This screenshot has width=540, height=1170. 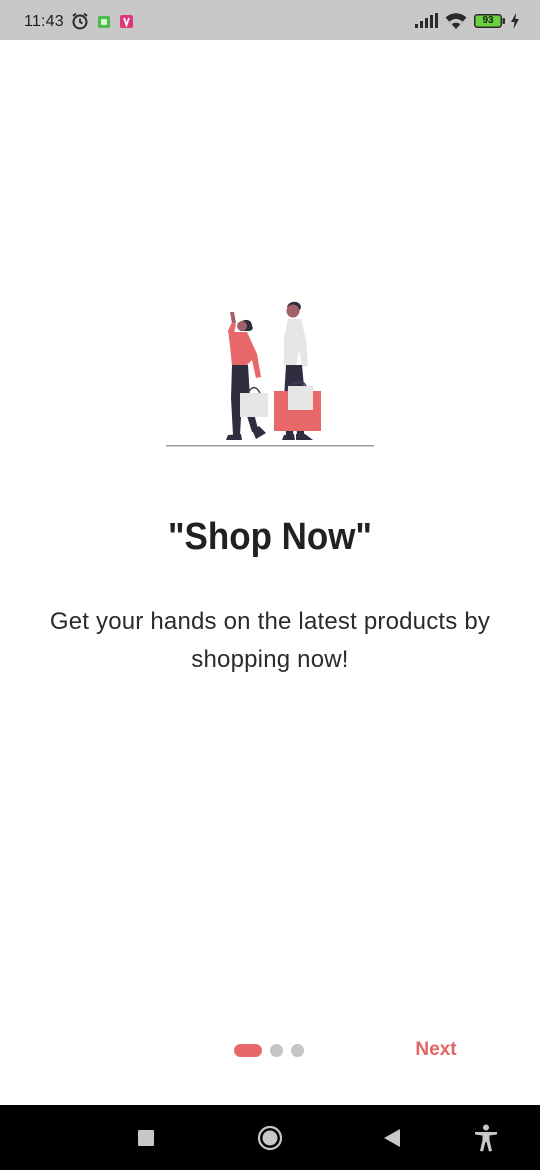 What do you see at coordinates (44, 21) in the screenshot?
I see `status-time: 11:43` at bounding box center [44, 21].